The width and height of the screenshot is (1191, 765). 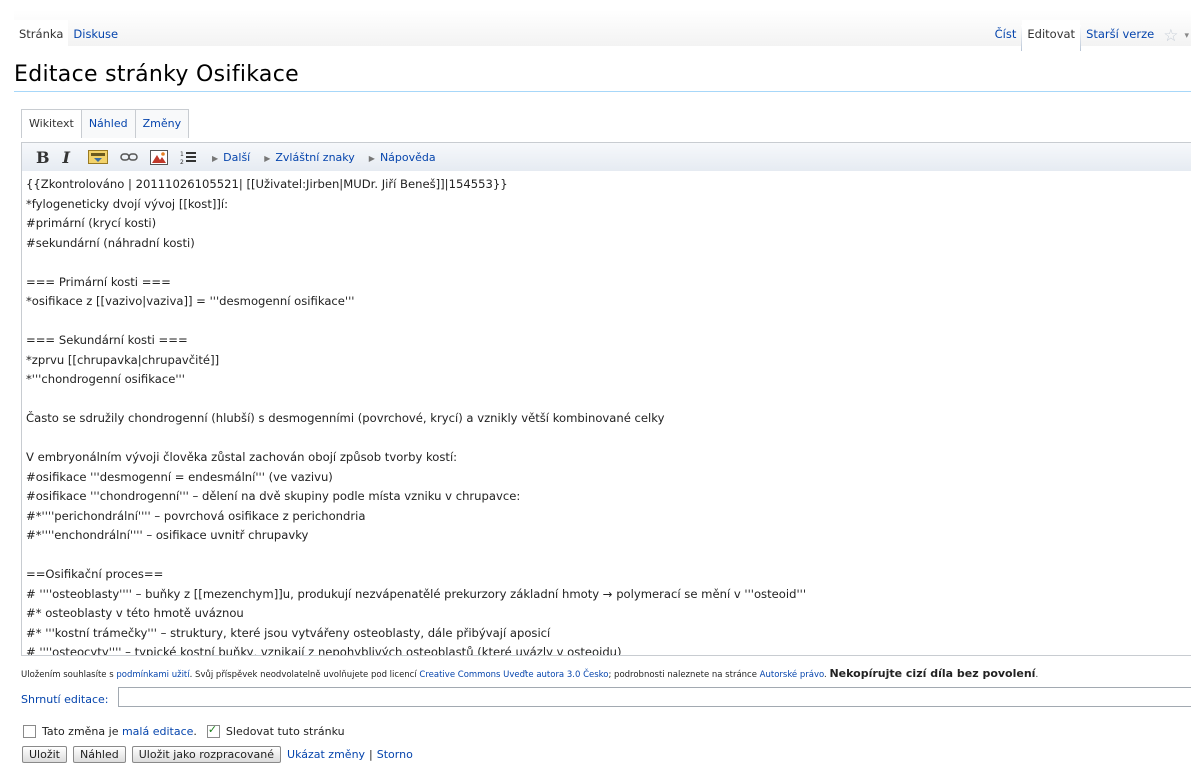 What do you see at coordinates (51, 123) in the screenshot?
I see `tab-wikitext: Wikitext` at bounding box center [51, 123].